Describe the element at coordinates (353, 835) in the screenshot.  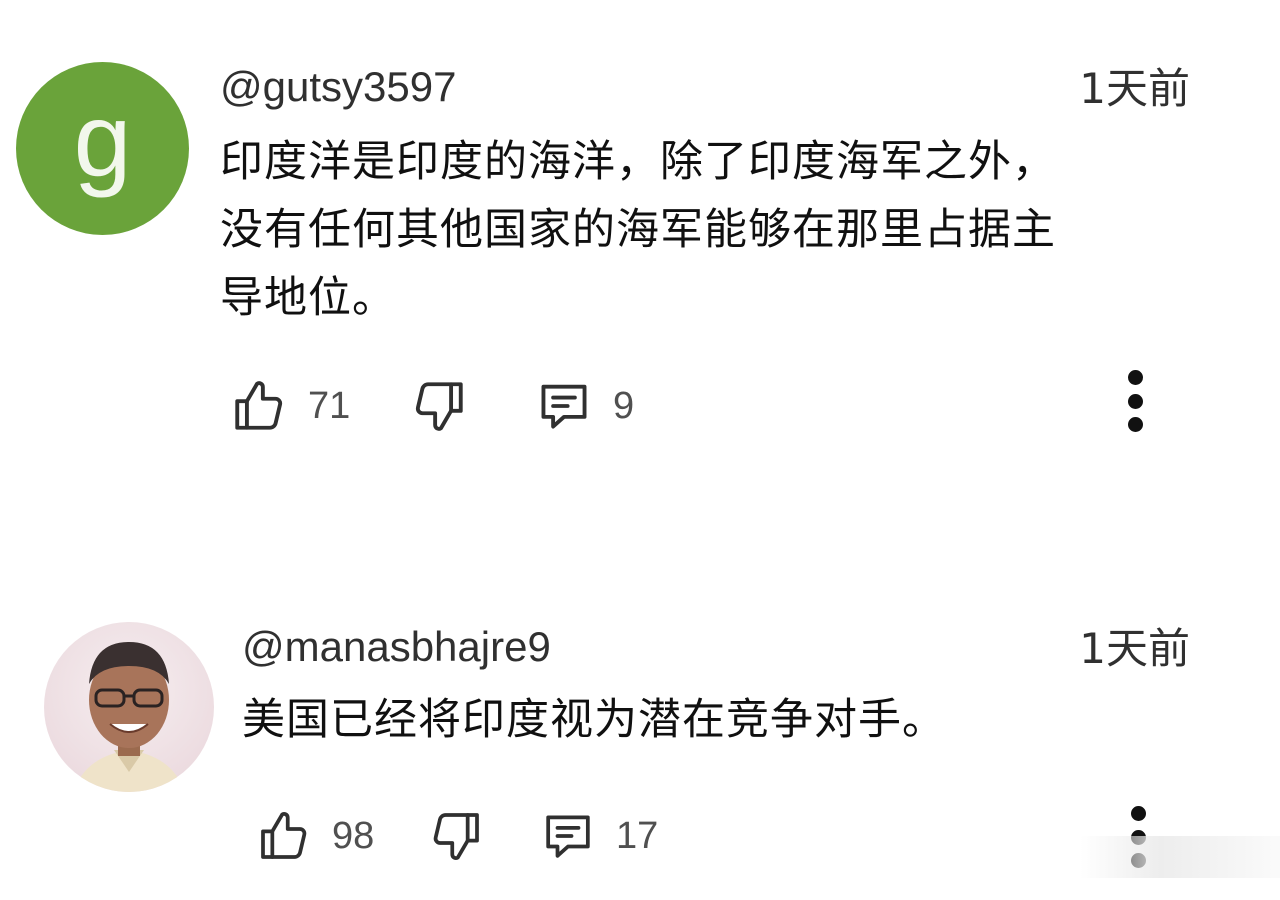
I see `like-count: 98` at that location.